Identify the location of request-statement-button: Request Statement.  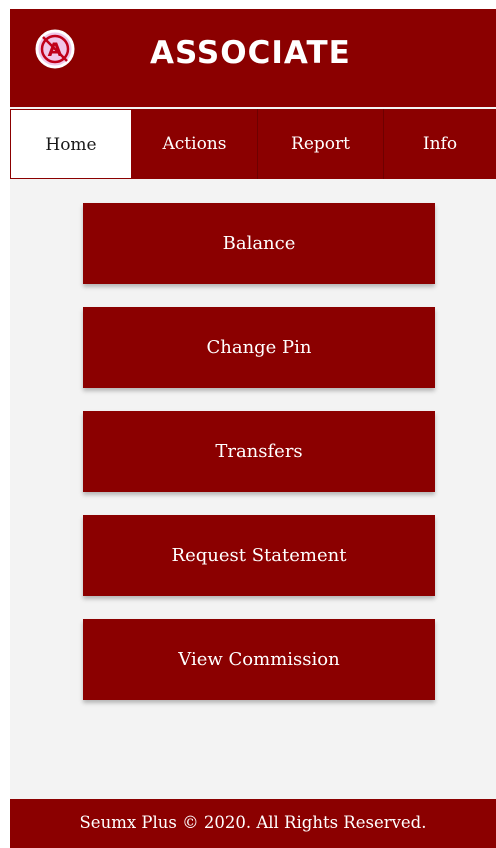
(259, 555).